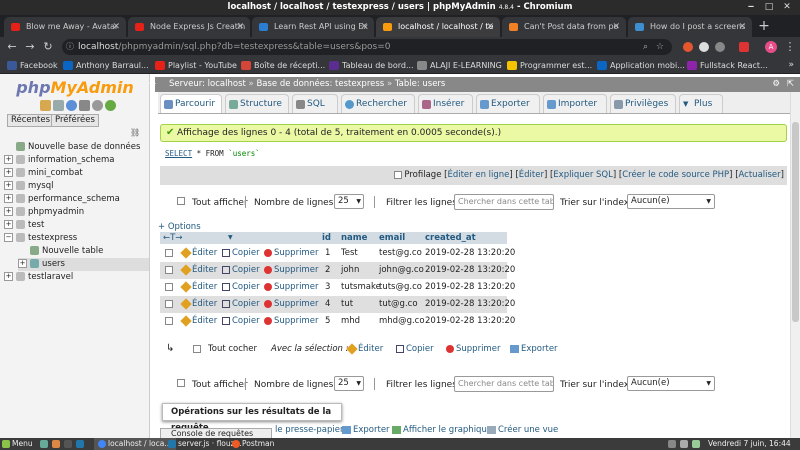  I want to click on edit-inline-link: Éditer en ligne, so click(478, 175).